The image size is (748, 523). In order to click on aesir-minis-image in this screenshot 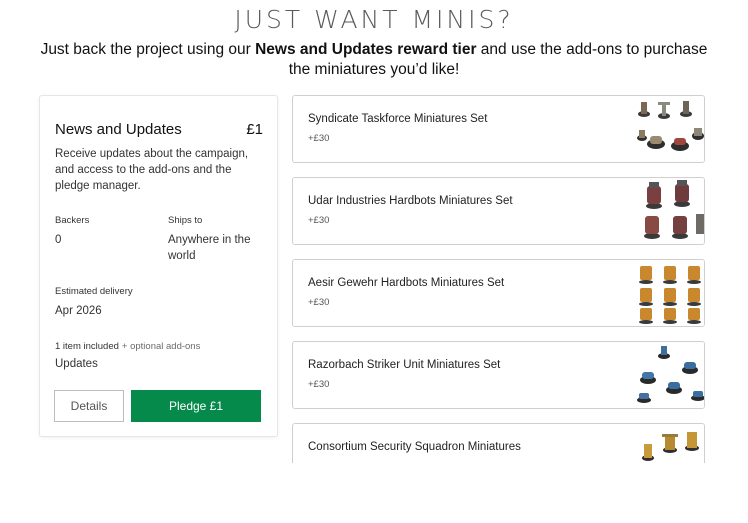, I will do `click(669, 293)`.